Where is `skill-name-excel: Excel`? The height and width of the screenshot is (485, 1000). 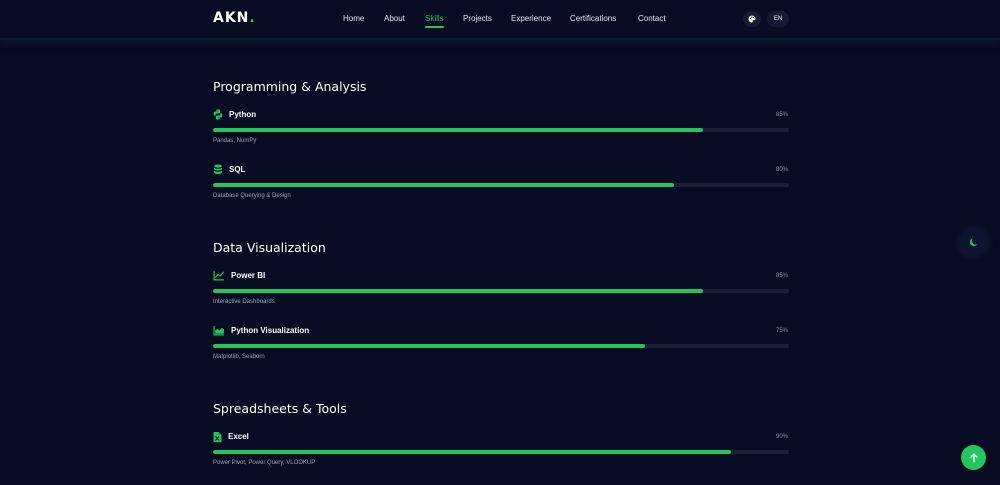
skill-name-excel: Excel is located at coordinates (238, 436).